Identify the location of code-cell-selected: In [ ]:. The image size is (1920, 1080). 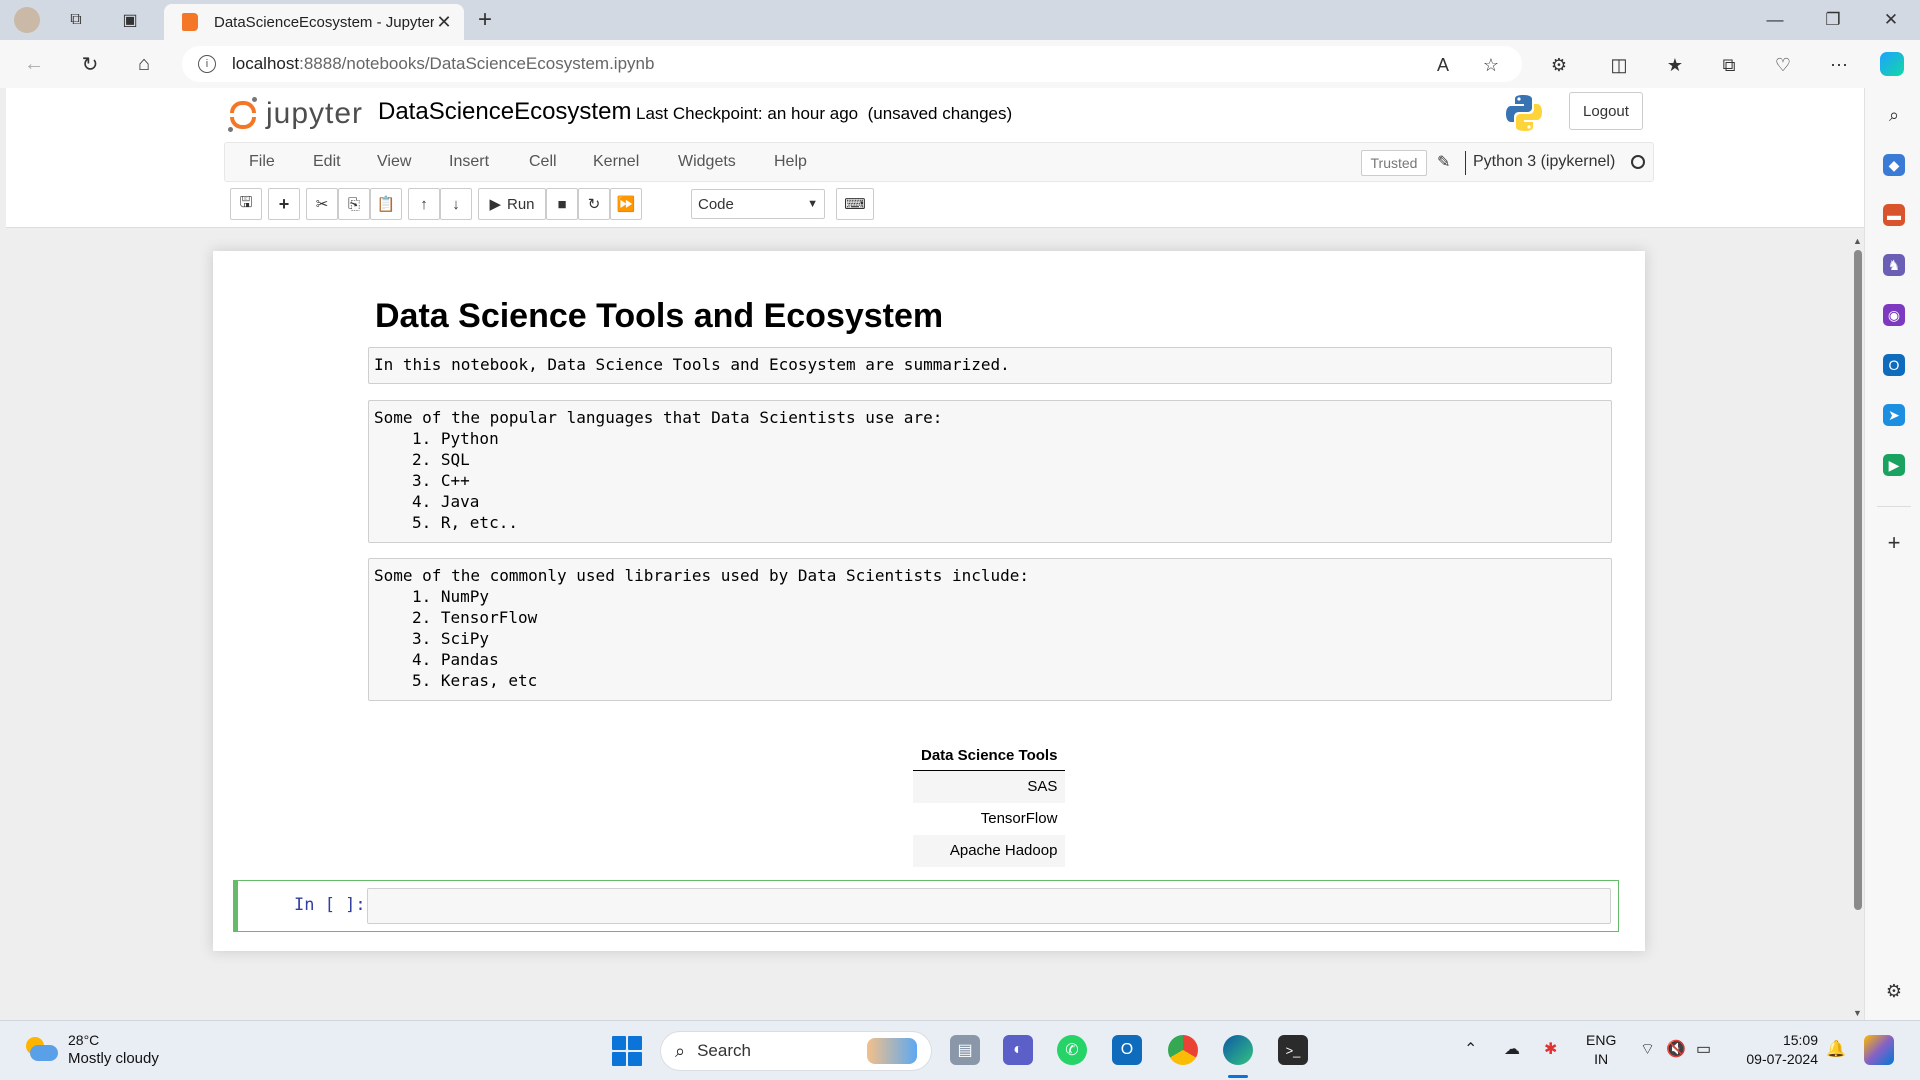
(926, 906).